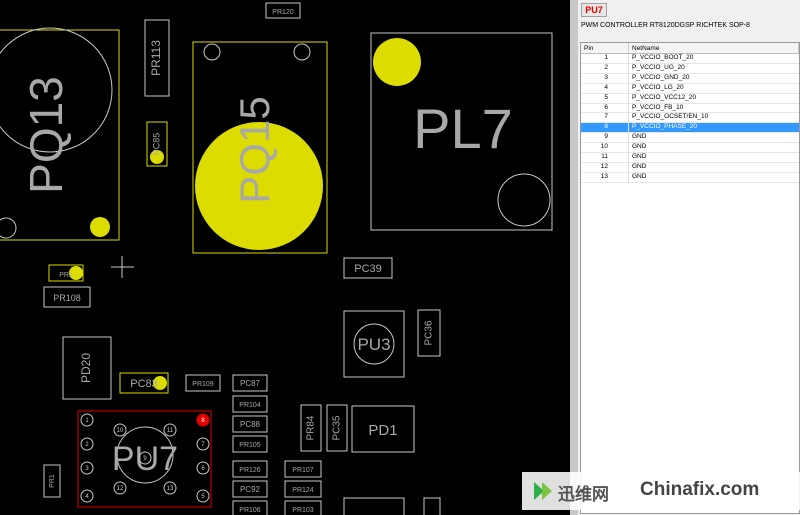 The image size is (800, 515). I want to click on pr1-label: PR1, so click(66, 275).